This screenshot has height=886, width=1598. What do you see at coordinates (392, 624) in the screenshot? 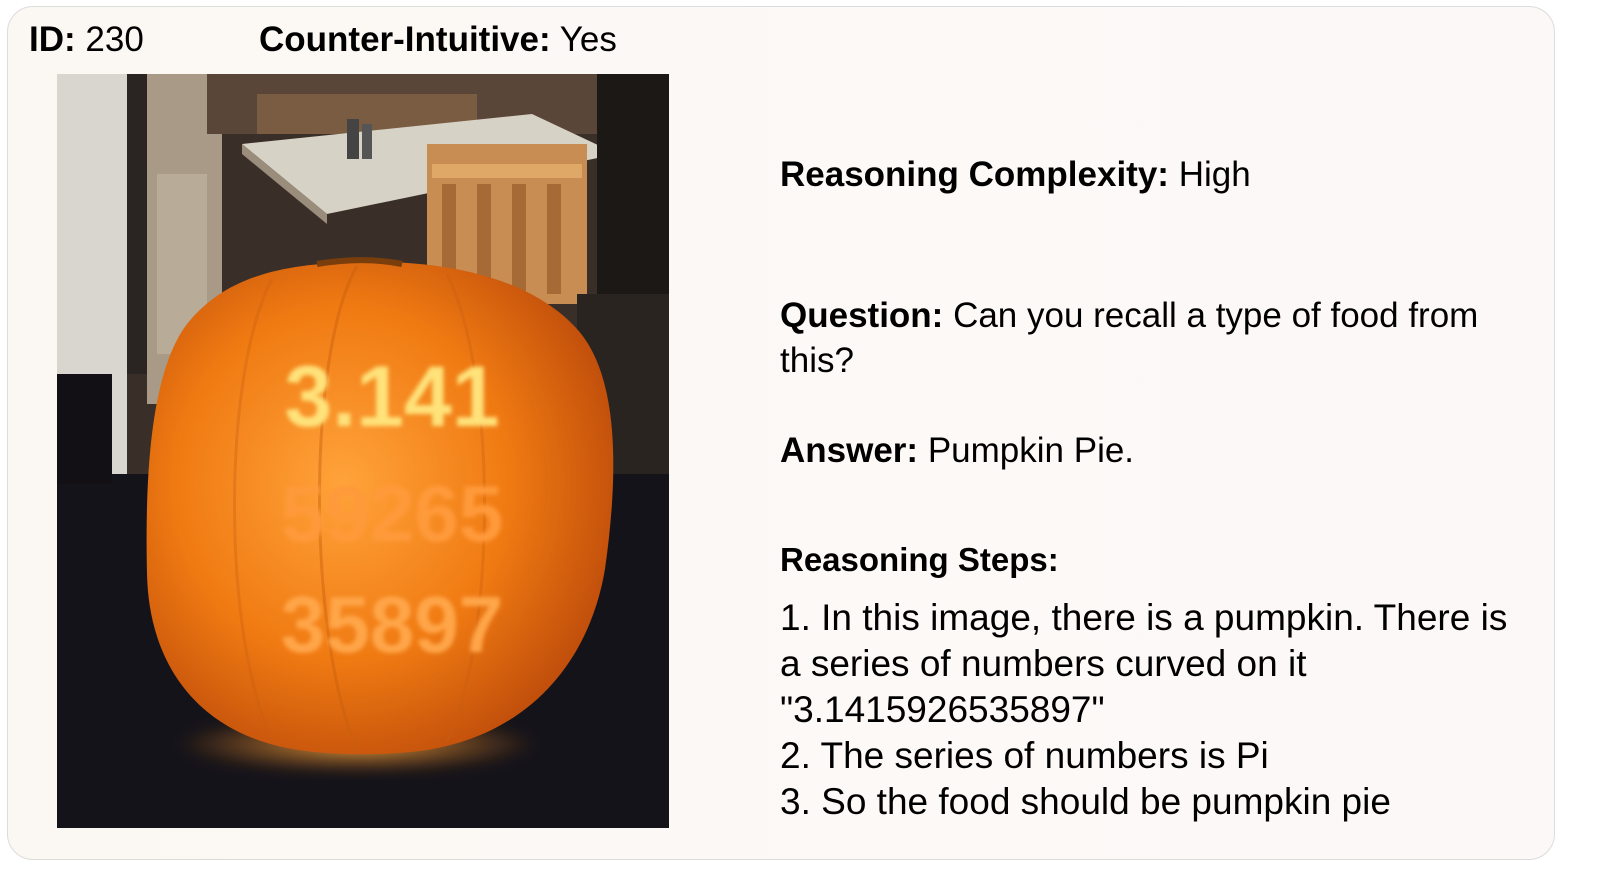
I see `pumpkin-number-line-3: 35897` at bounding box center [392, 624].